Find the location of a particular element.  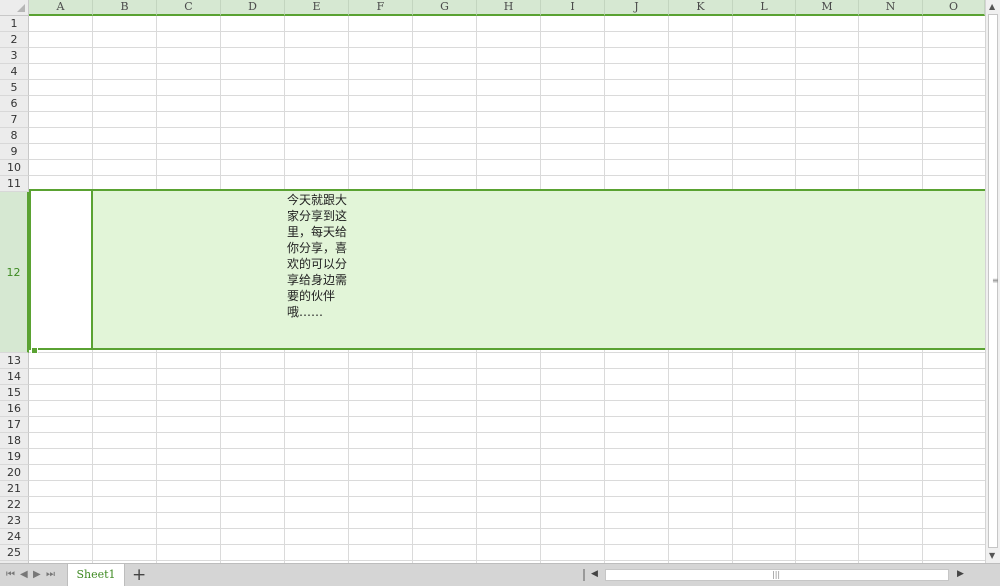

col-header-m: M is located at coordinates (827, 8).